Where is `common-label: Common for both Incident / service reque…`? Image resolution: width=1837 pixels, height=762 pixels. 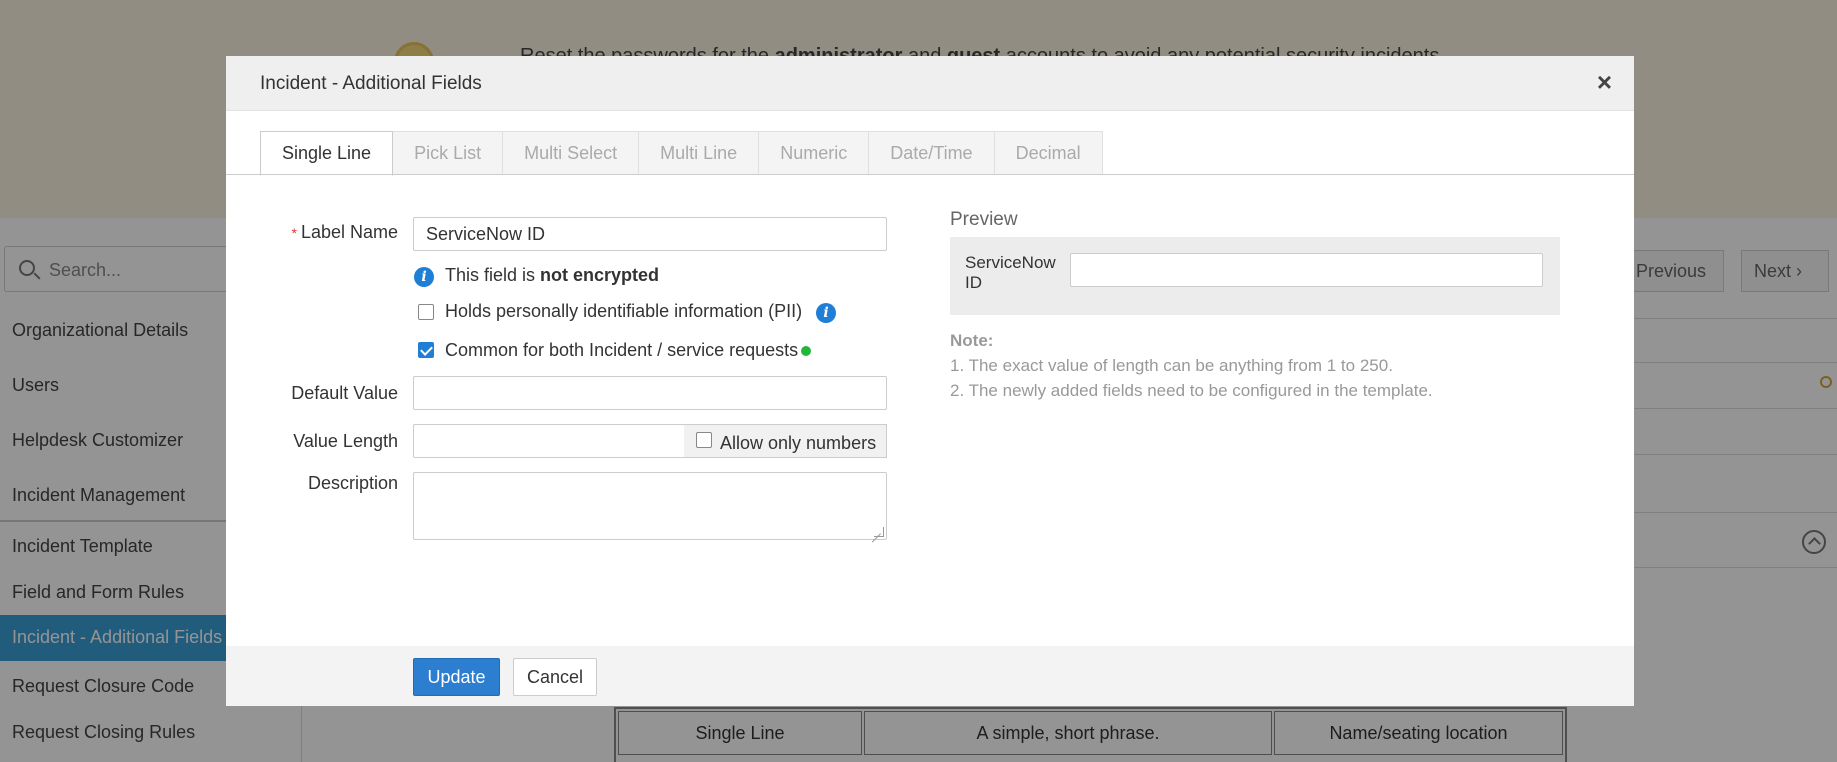 common-label: Common for both Incident / service reque… is located at coordinates (628, 350).